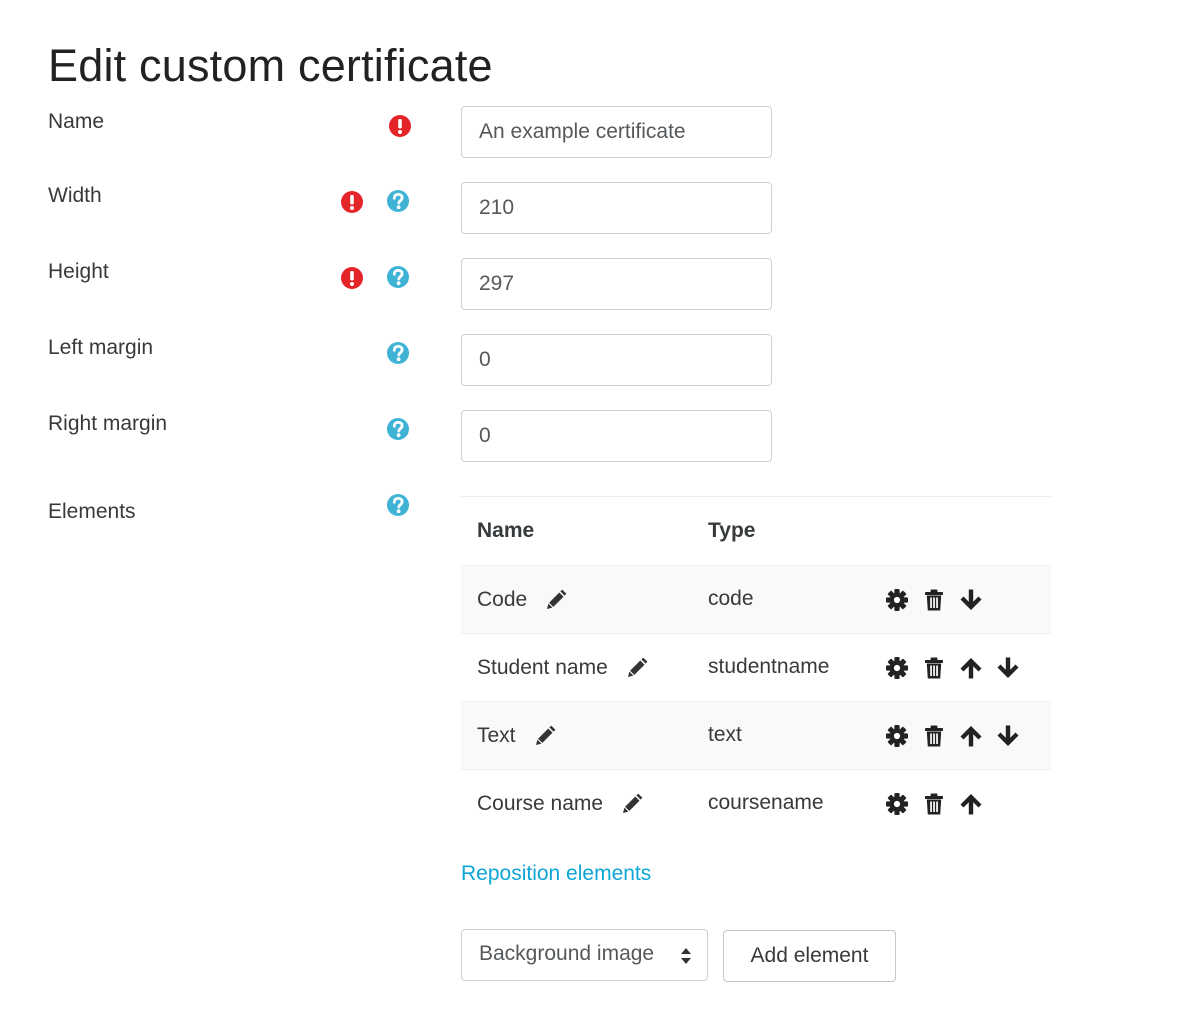 Image resolution: width=1188 pixels, height=1021 pixels. What do you see at coordinates (517, 735) in the screenshot?
I see `element-name-cell: Text` at bounding box center [517, 735].